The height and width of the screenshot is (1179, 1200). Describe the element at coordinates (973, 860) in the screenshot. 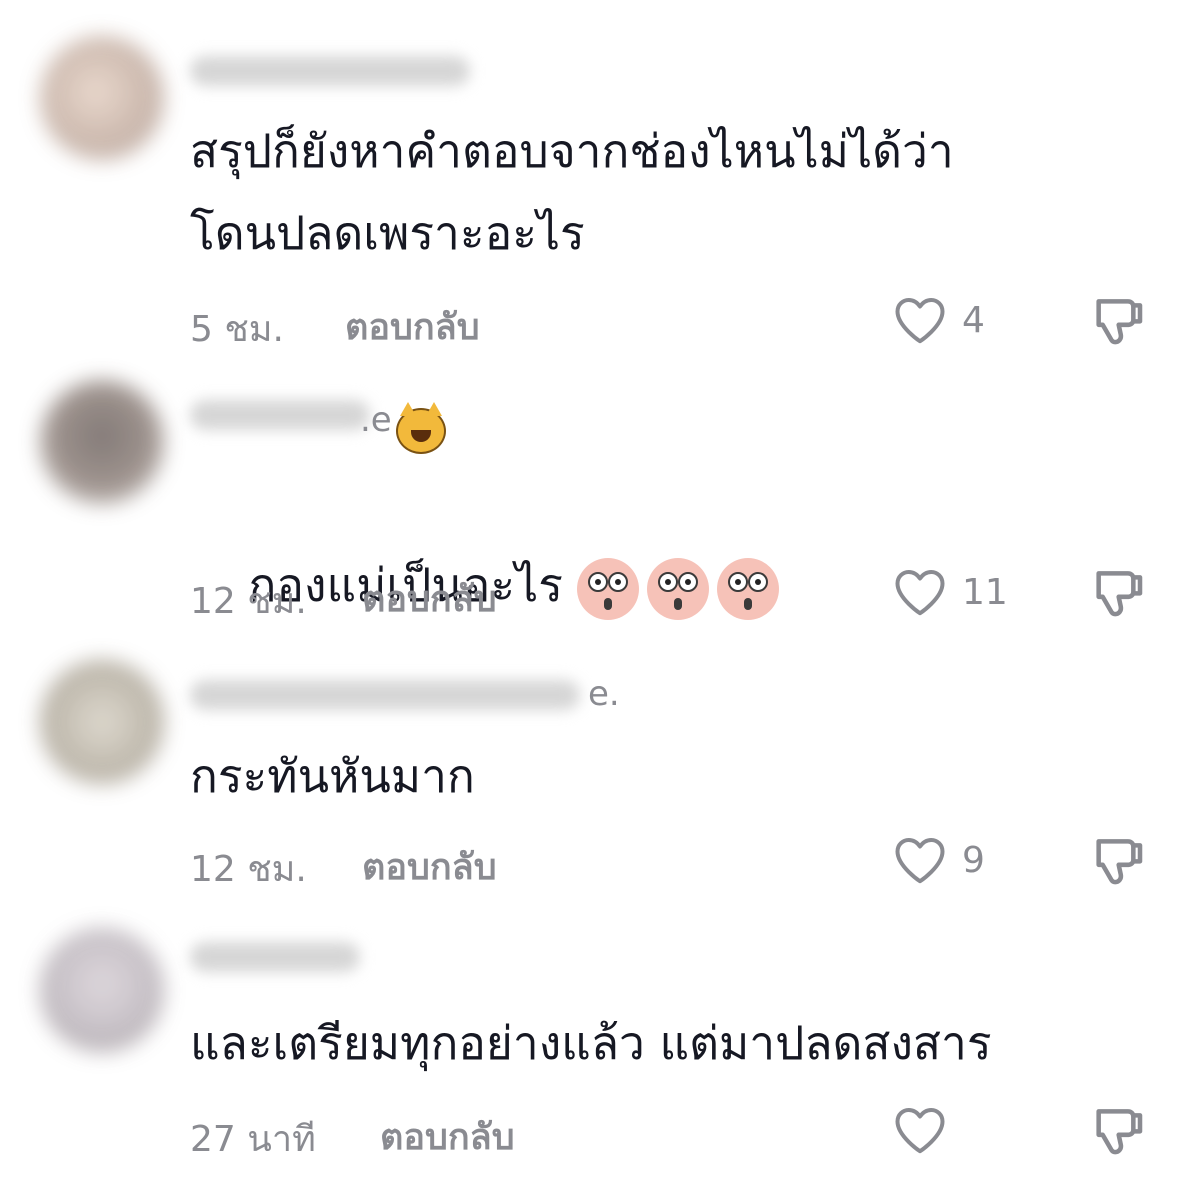

I see `like-count: 9` at that location.